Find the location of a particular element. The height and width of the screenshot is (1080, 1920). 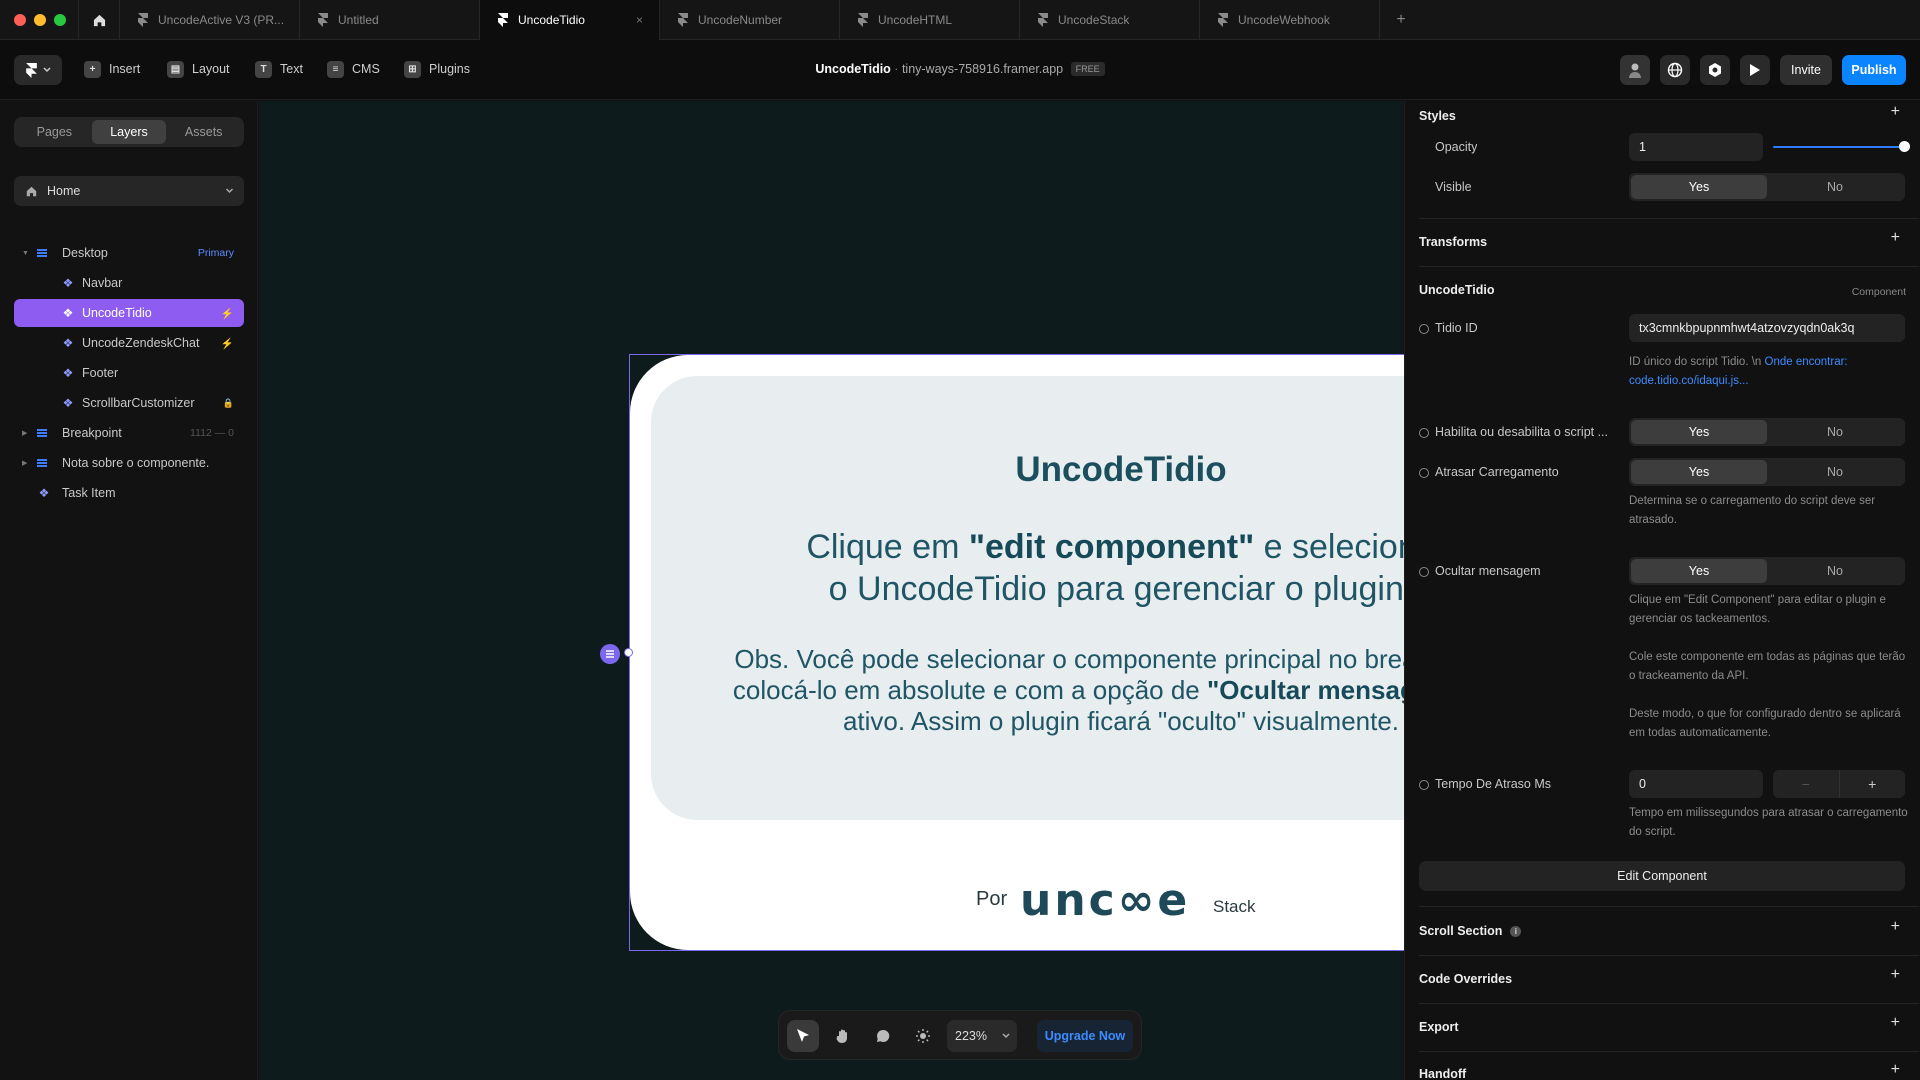

tab-uncodenumber: UncodeNumber is located at coordinates (750, 20).